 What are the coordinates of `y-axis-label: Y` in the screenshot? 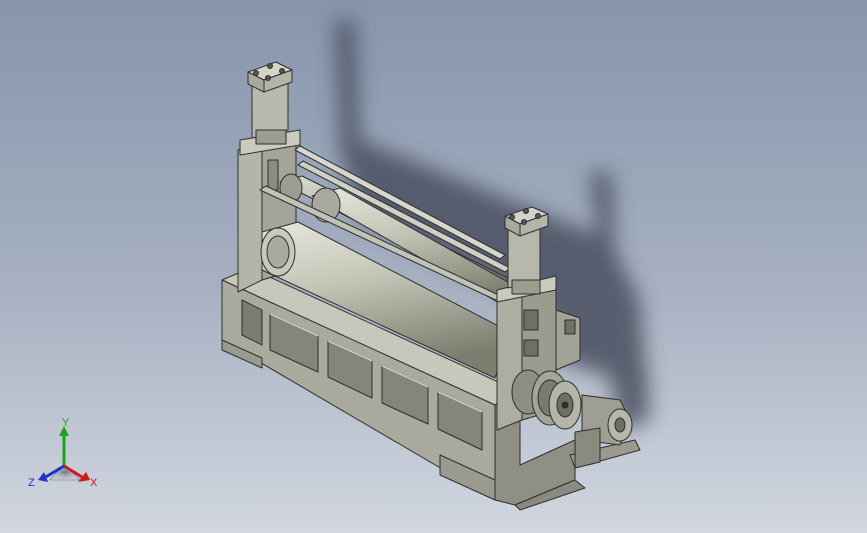 It's located at (66, 423).